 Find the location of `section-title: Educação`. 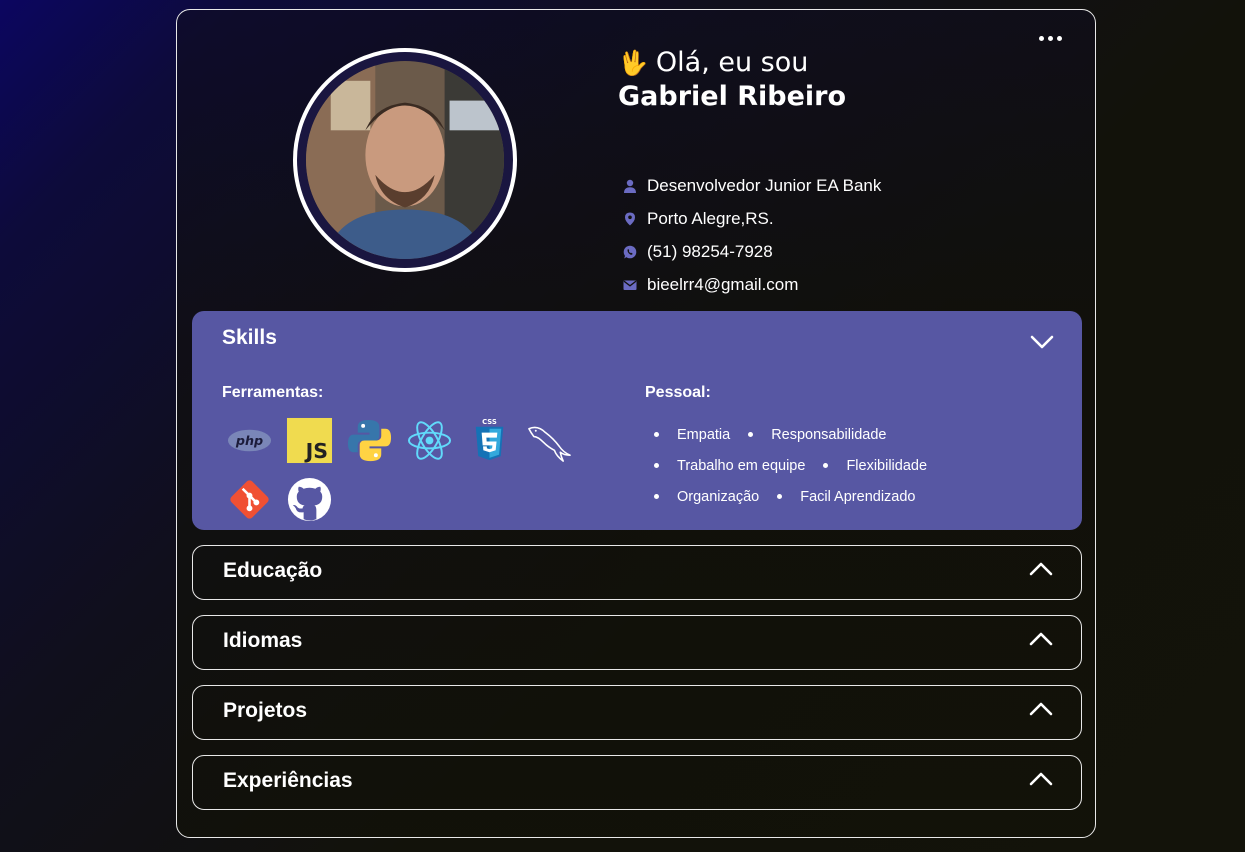

section-title: Educação is located at coordinates (273, 570).